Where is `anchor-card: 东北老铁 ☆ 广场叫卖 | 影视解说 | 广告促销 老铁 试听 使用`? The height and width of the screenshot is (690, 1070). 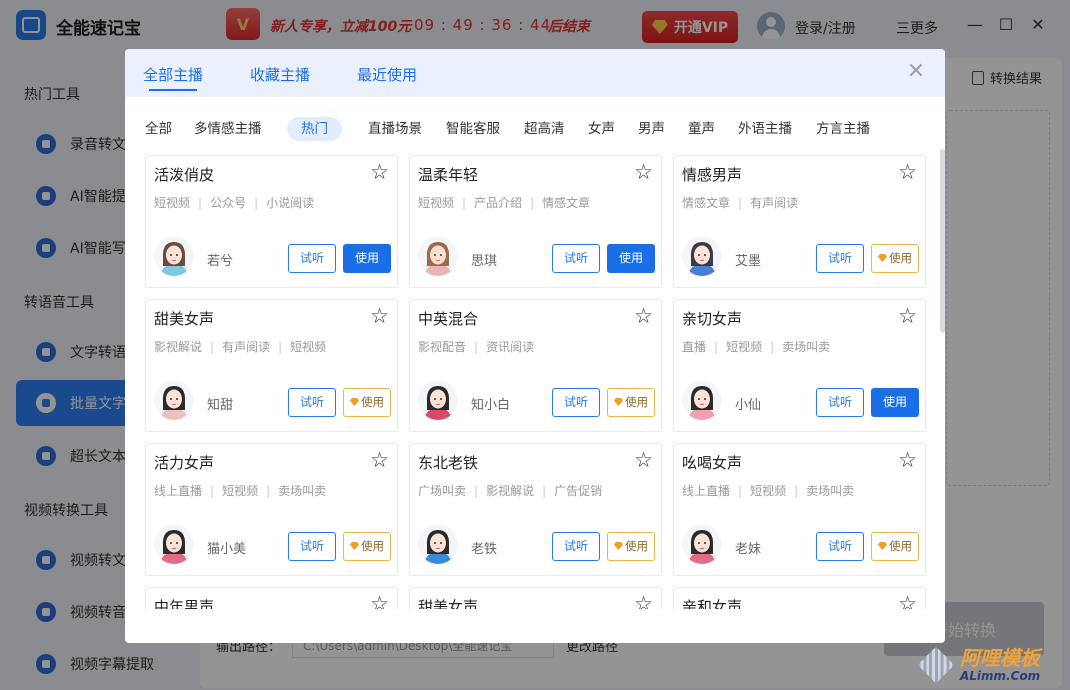 anchor-card: 东北老铁 ☆ 广场叫卖 | 影视解说 | 广告促销 老铁 试听 使用 is located at coordinates (535, 509).